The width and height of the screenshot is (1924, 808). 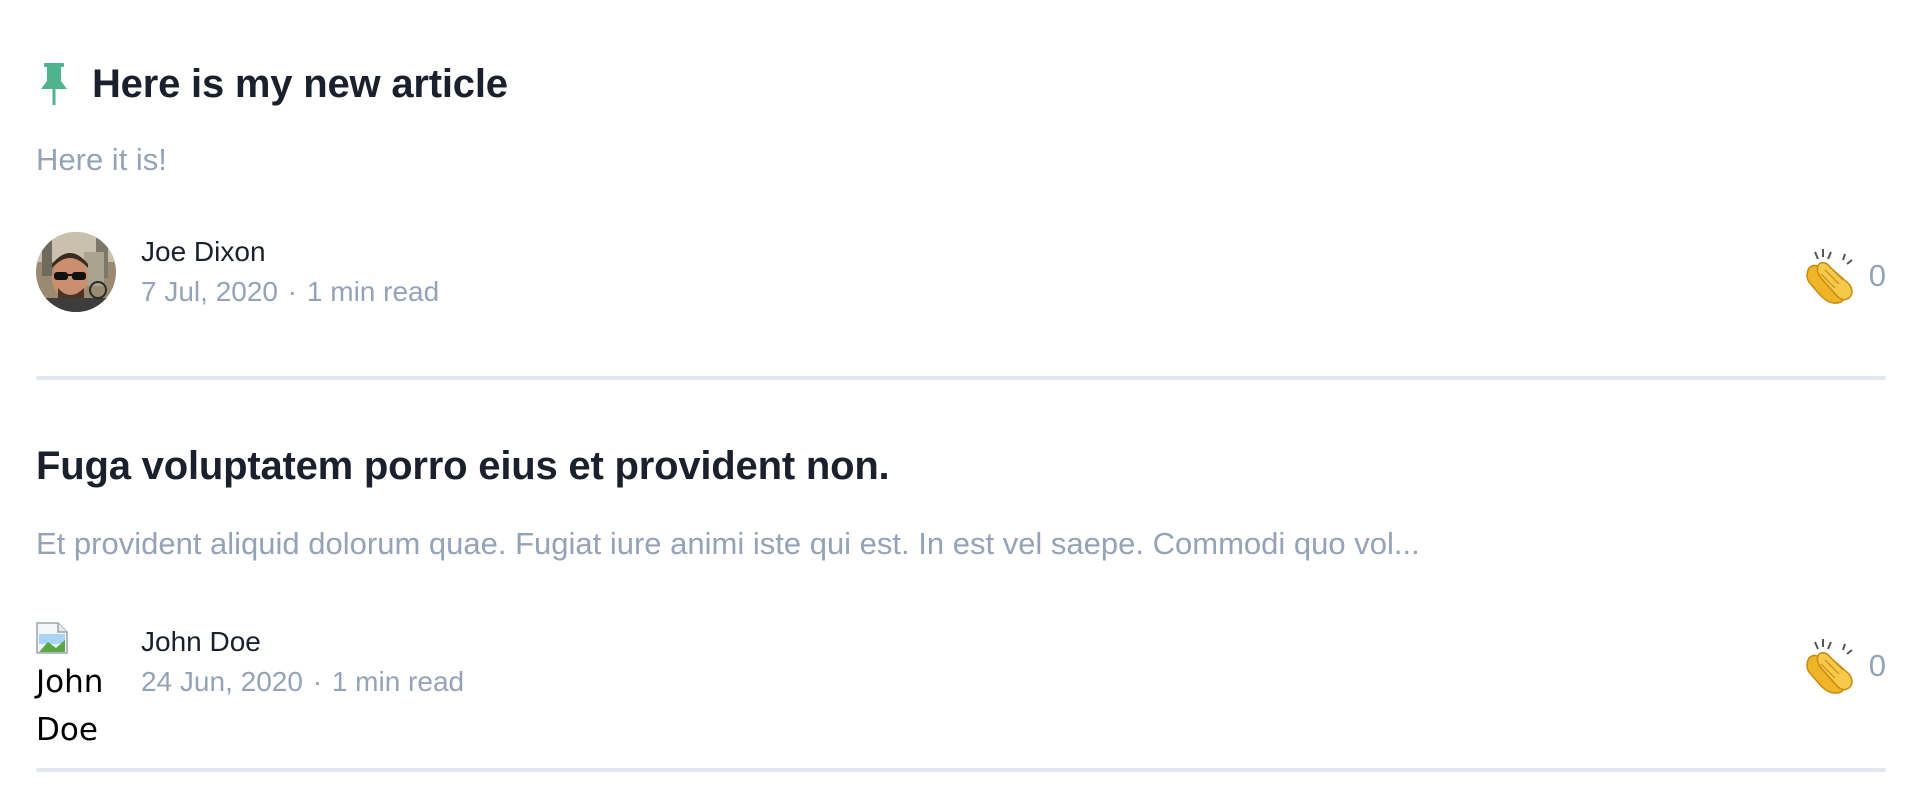 I want to click on author-name: Joe Dixon, so click(x=203, y=252).